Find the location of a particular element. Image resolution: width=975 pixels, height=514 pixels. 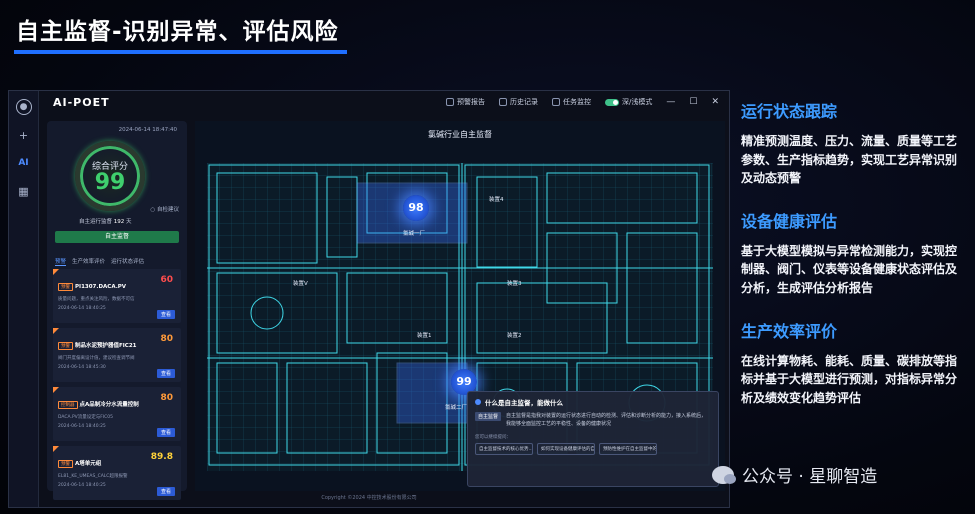

report-icon is located at coordinates (450, 102).